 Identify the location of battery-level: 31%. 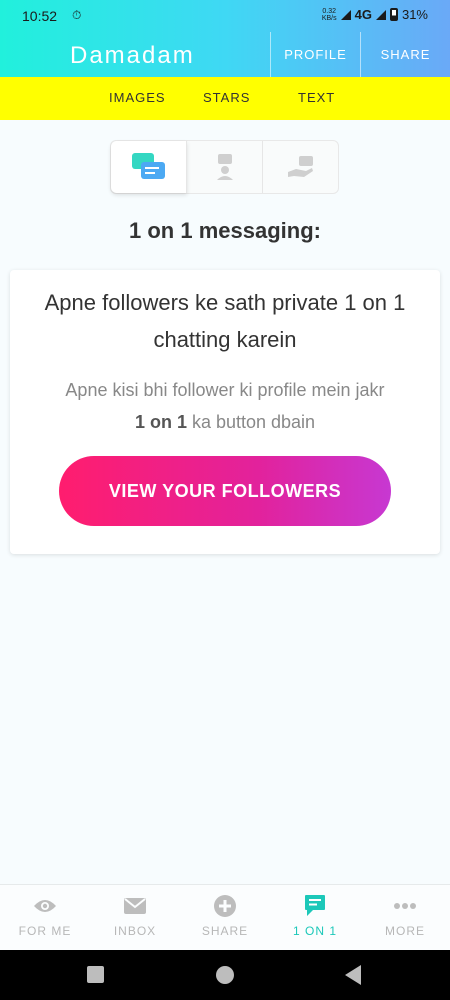
(414, 14).